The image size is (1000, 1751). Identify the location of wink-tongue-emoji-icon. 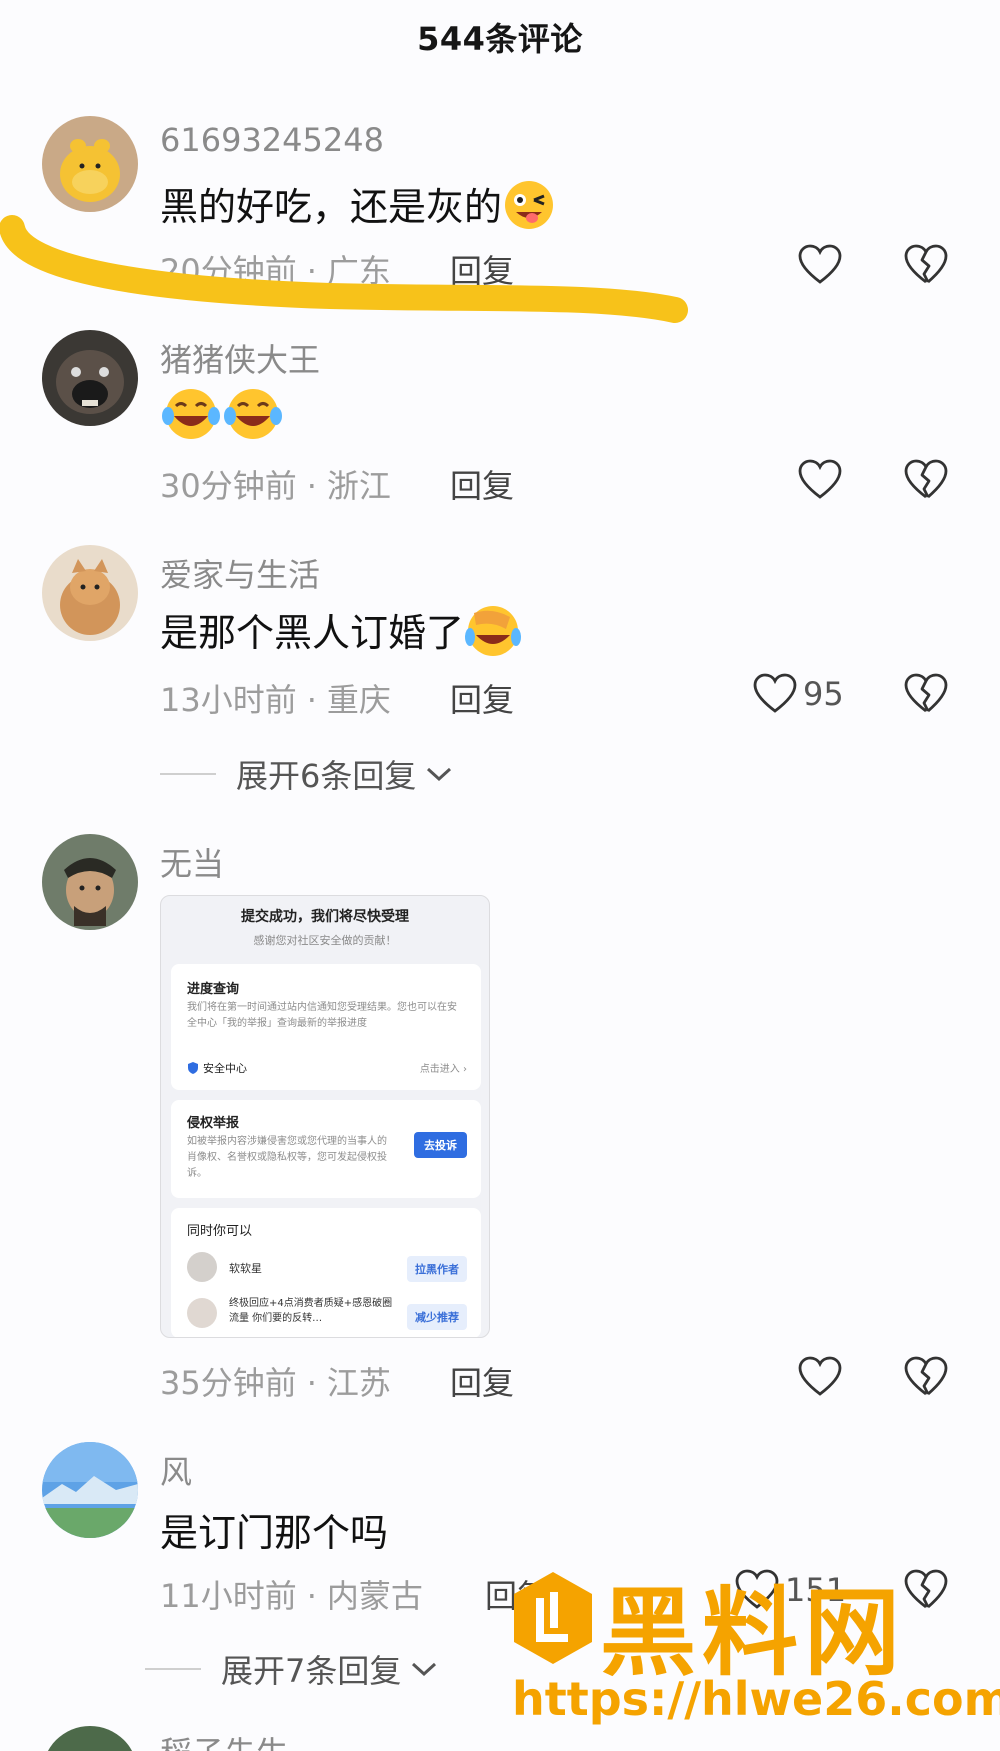
(529, 209).